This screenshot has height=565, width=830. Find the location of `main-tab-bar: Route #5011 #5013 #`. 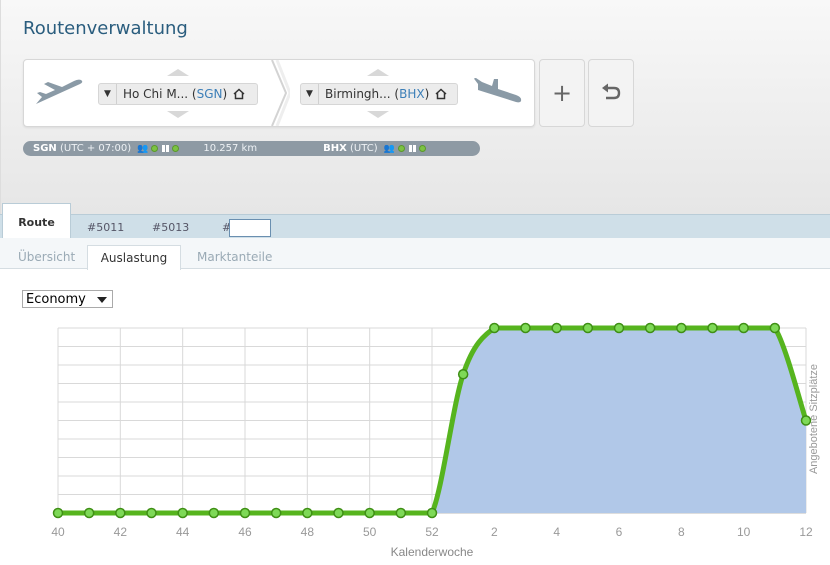

main-tab-bar: Route #5011 #5013 # is located at coordinates (415, 221).